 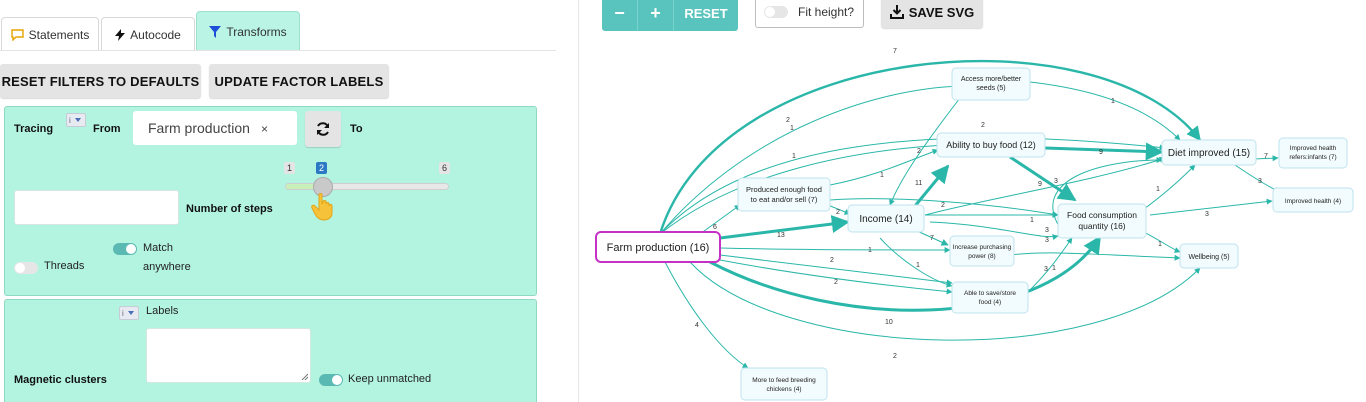 What do you see at coordinates (776, 12) in the screenshot?
I see `fit-height-toggle` at bounding box center [776, 12].